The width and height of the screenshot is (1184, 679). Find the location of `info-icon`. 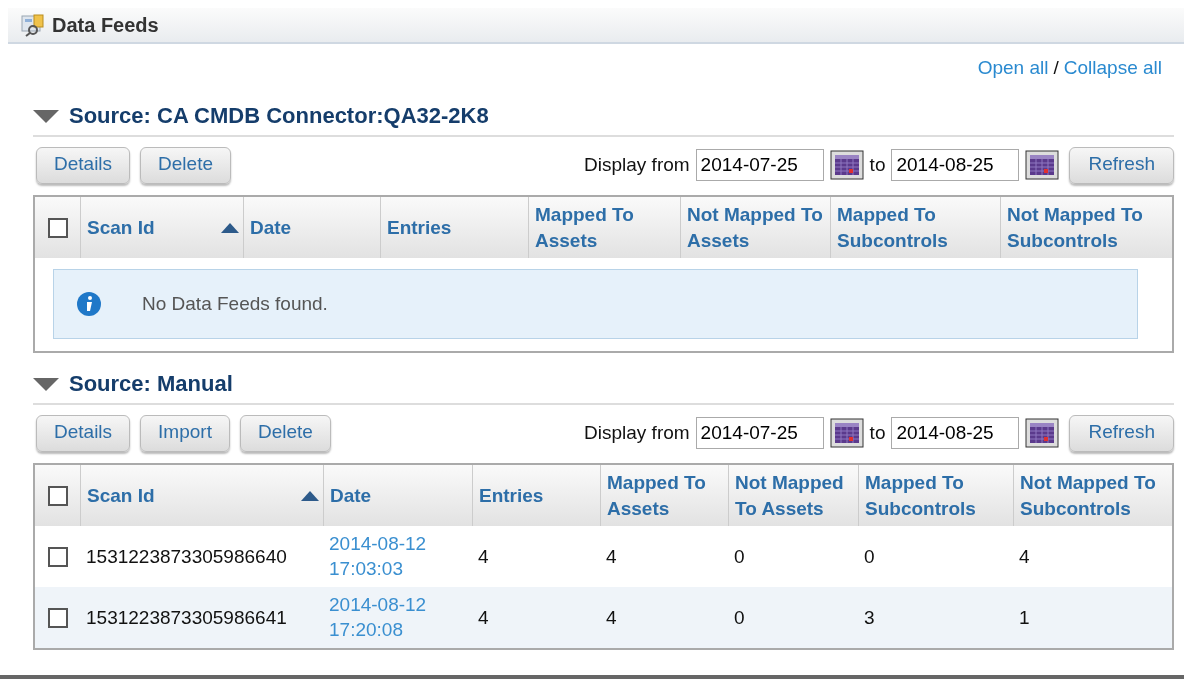

info-icon is located at coordinates (89, 304).